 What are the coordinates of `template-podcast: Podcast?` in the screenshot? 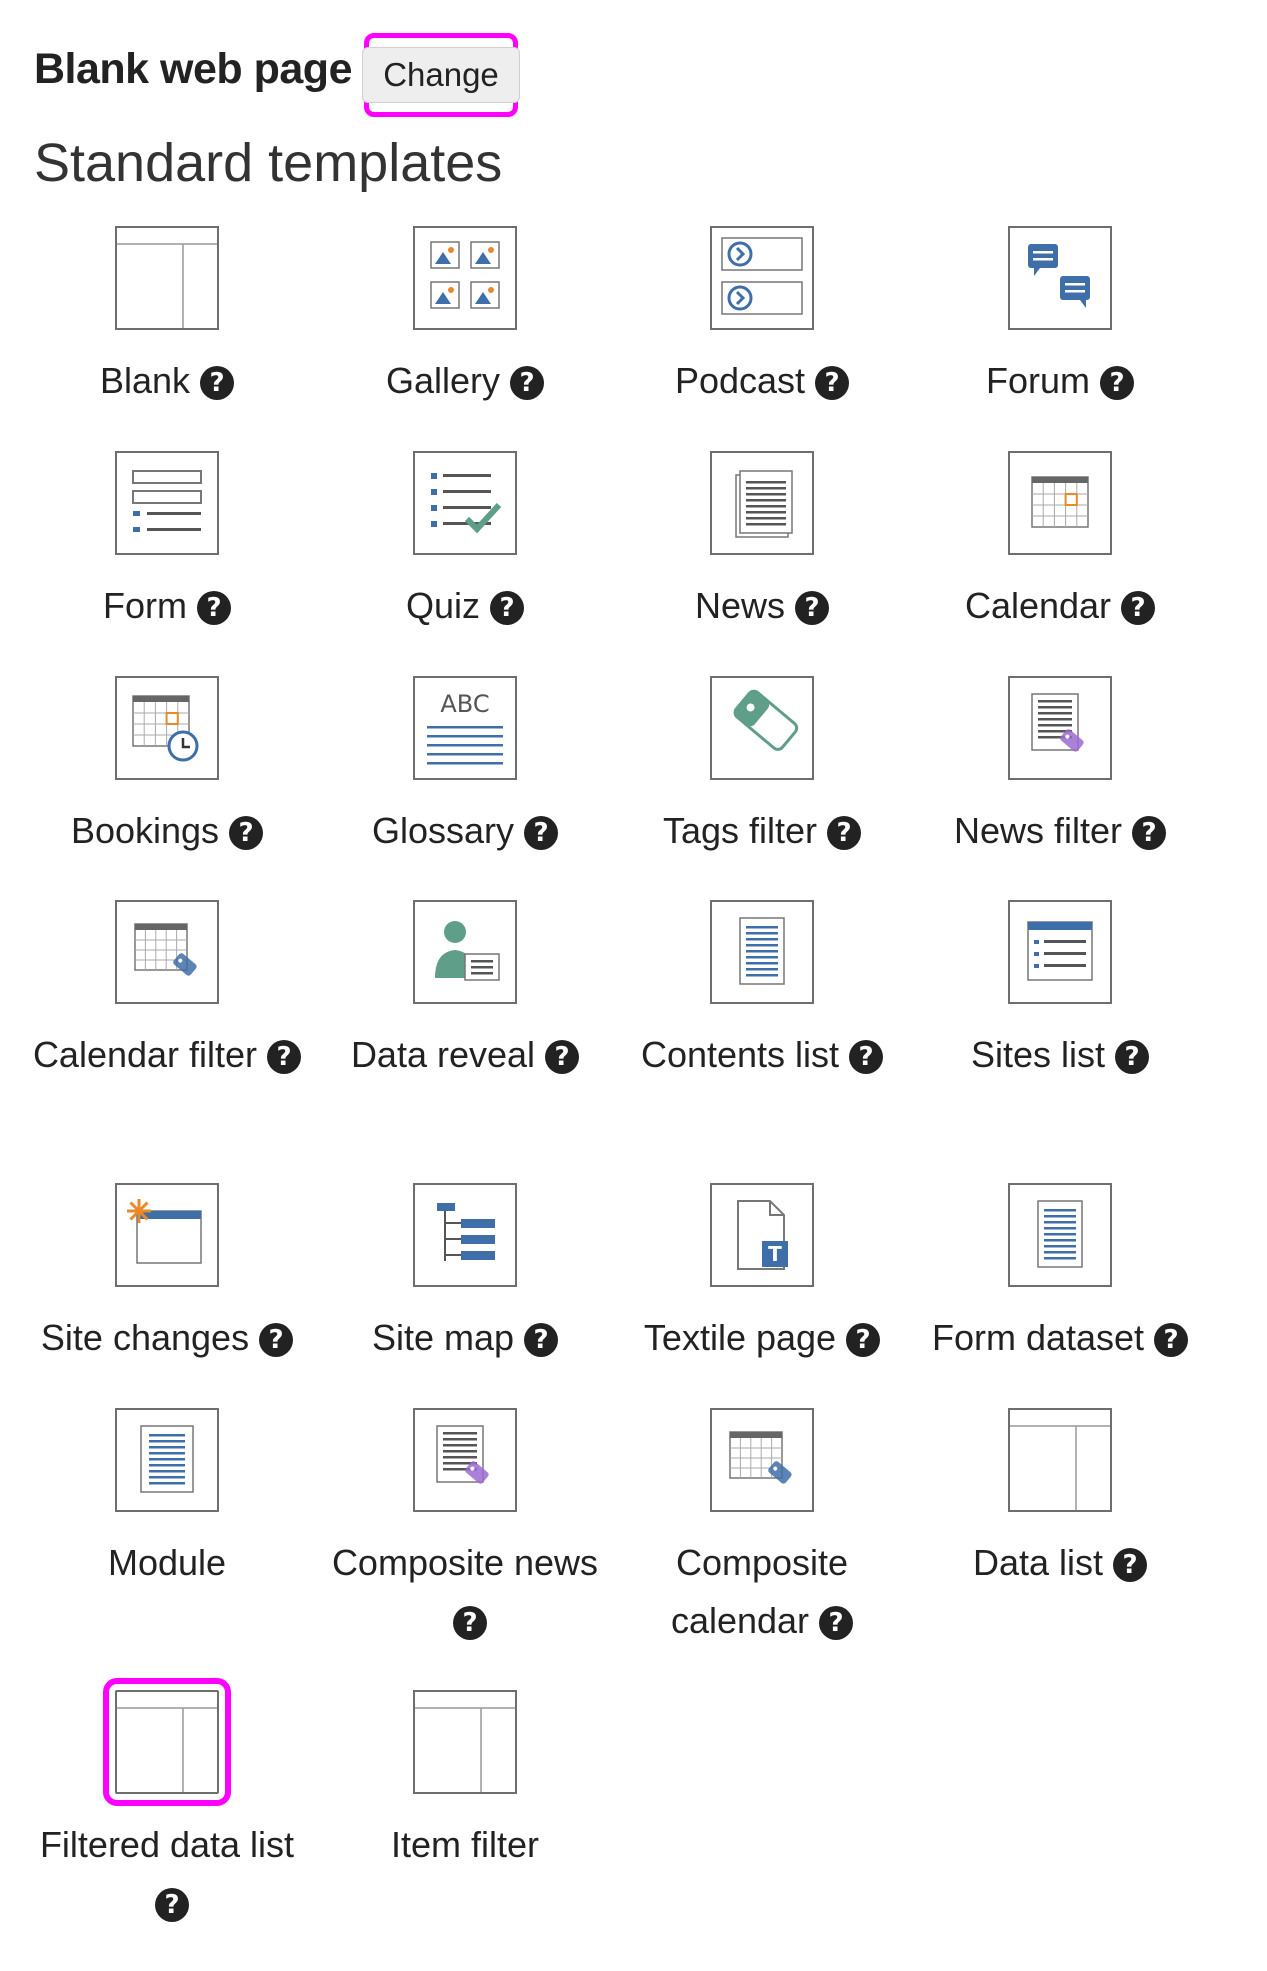 It's located at (762, 318).